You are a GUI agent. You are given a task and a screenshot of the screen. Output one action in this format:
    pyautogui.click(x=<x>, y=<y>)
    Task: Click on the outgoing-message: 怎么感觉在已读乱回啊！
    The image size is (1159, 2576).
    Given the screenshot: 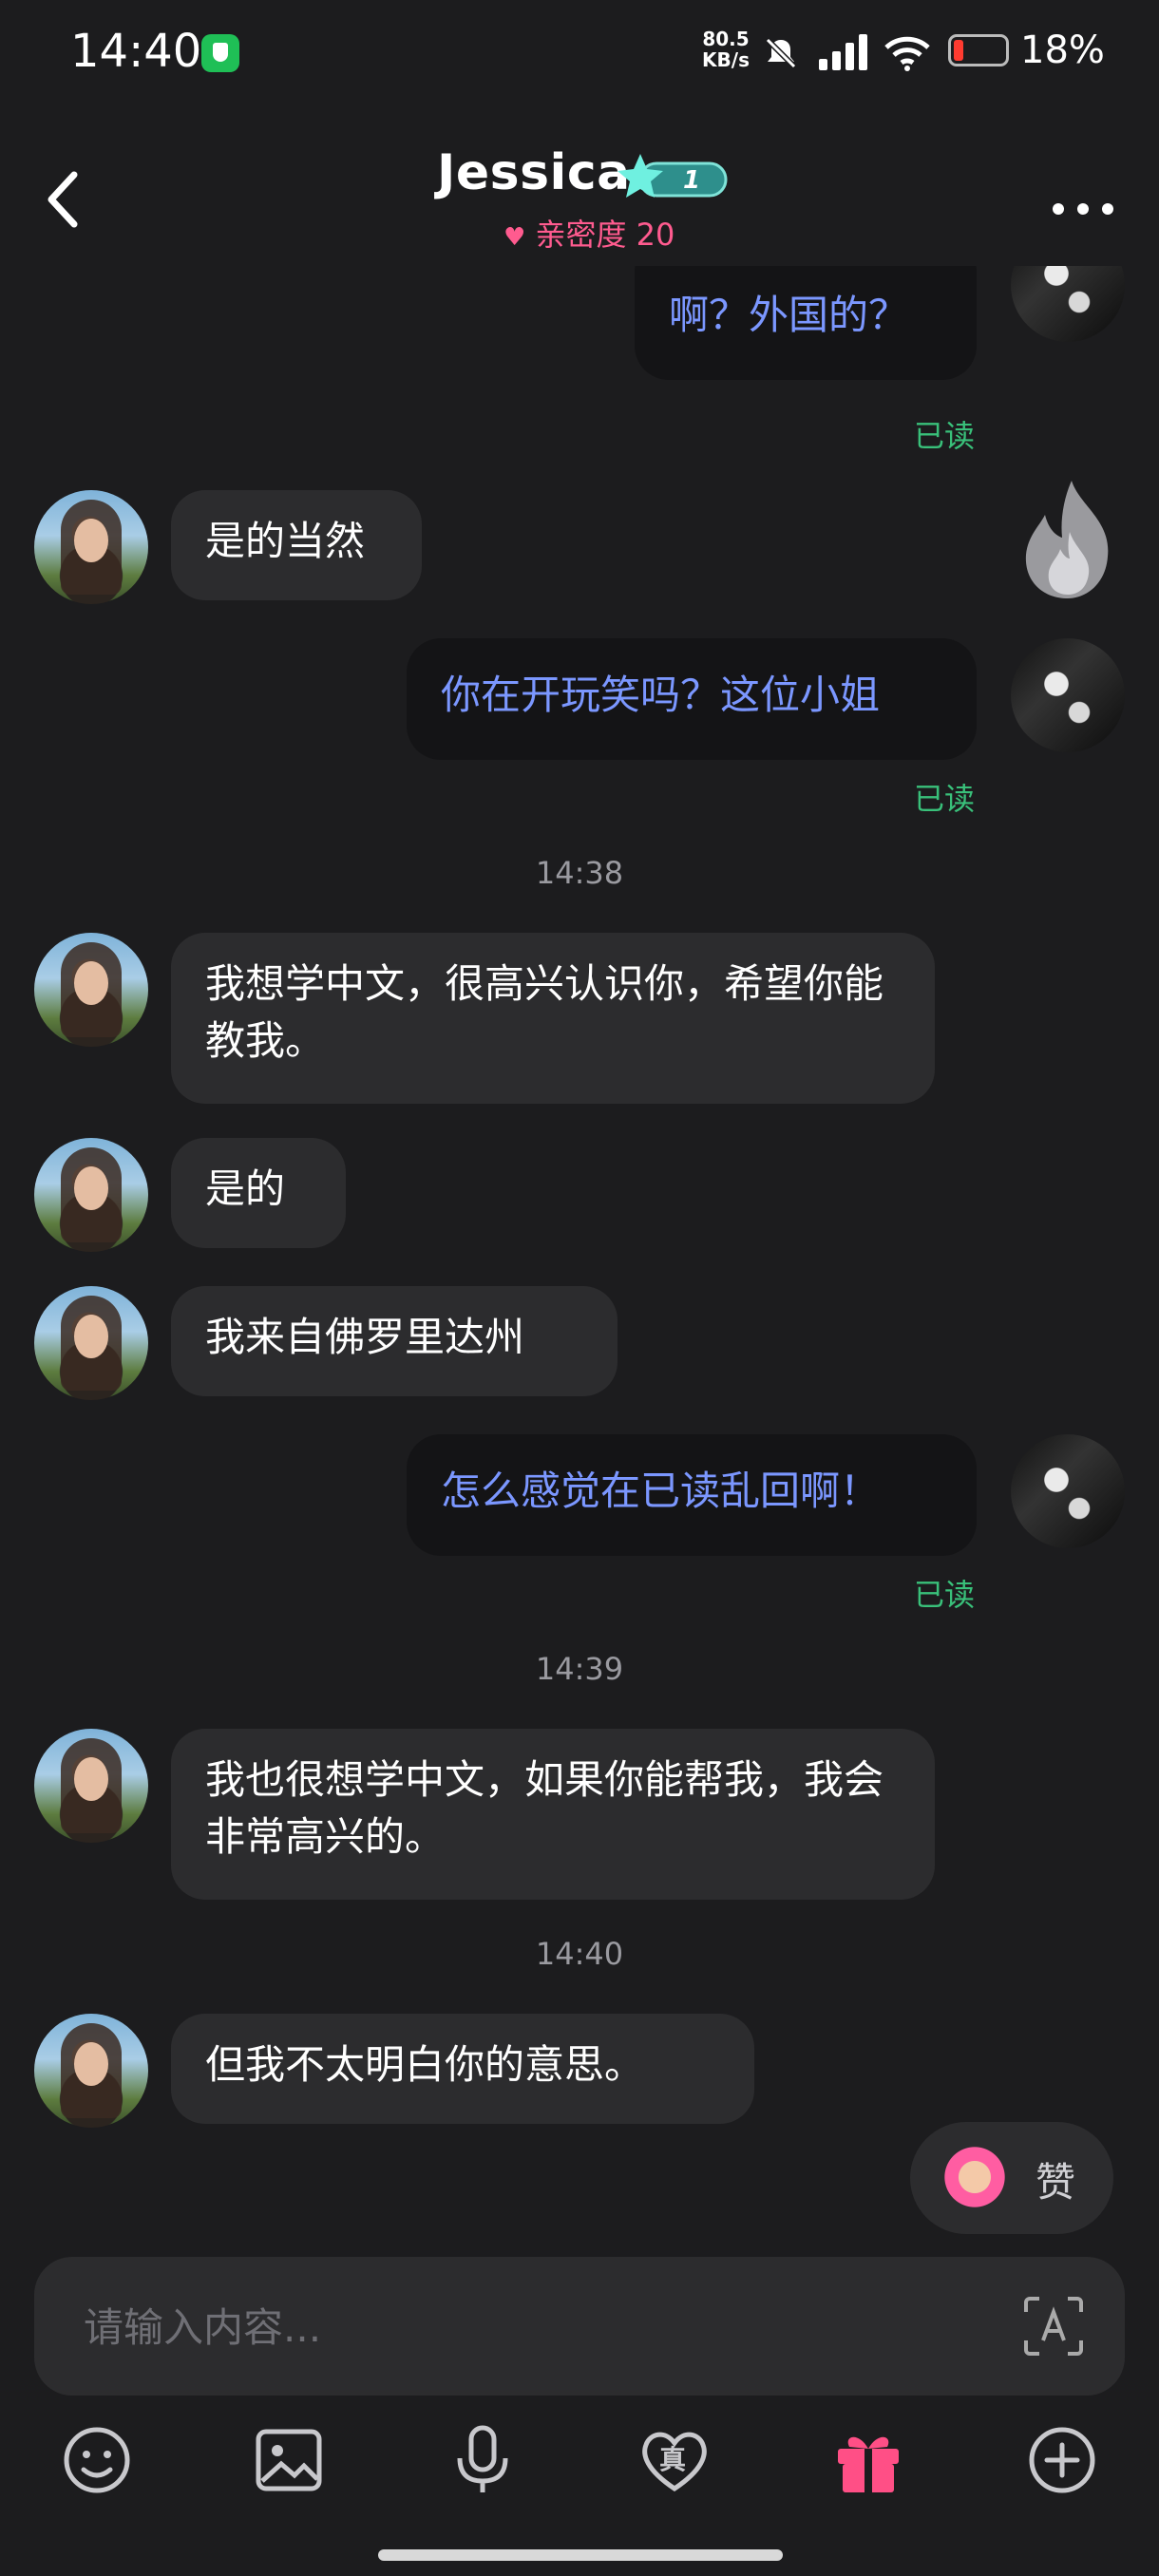 What is the action you would take?
    pyautogui.click(x=692, y=1495)
    